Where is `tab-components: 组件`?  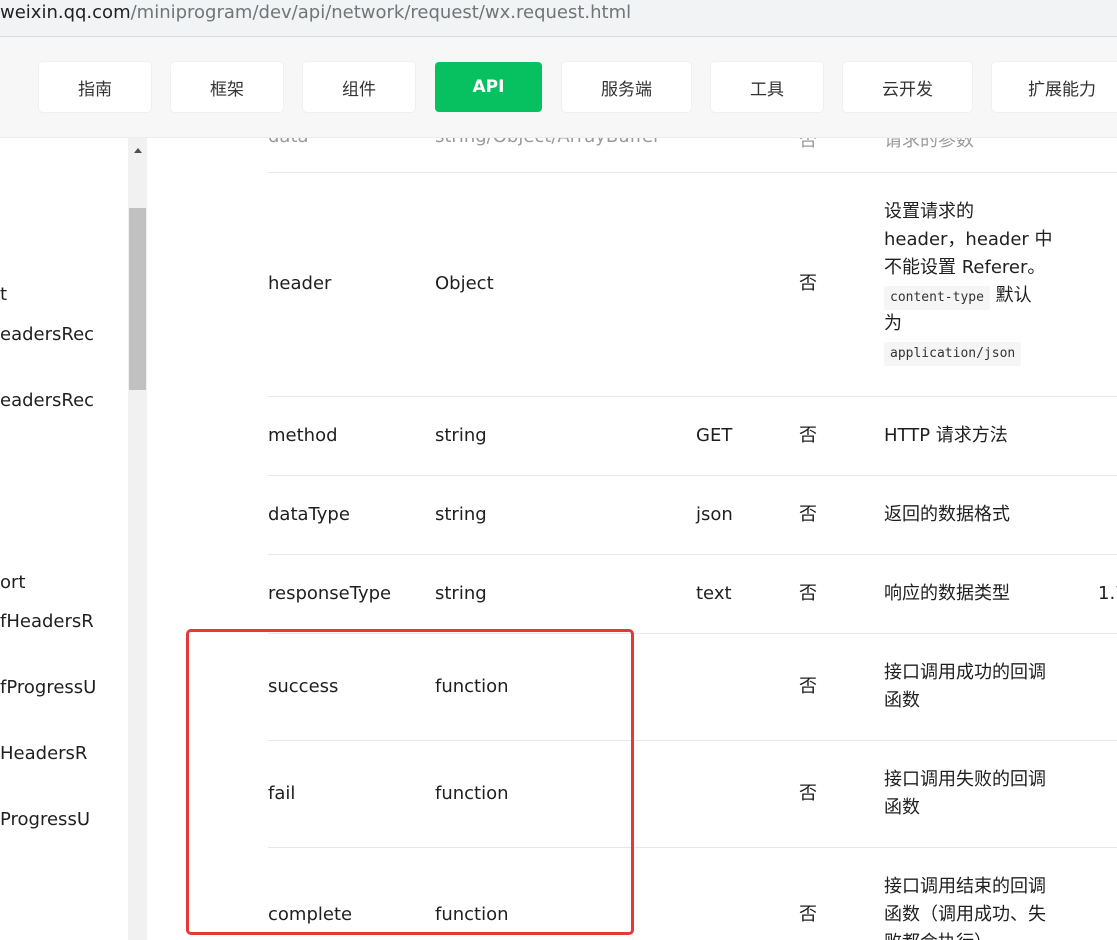 tab-components: 组件 is located at coordinates (359, 87).